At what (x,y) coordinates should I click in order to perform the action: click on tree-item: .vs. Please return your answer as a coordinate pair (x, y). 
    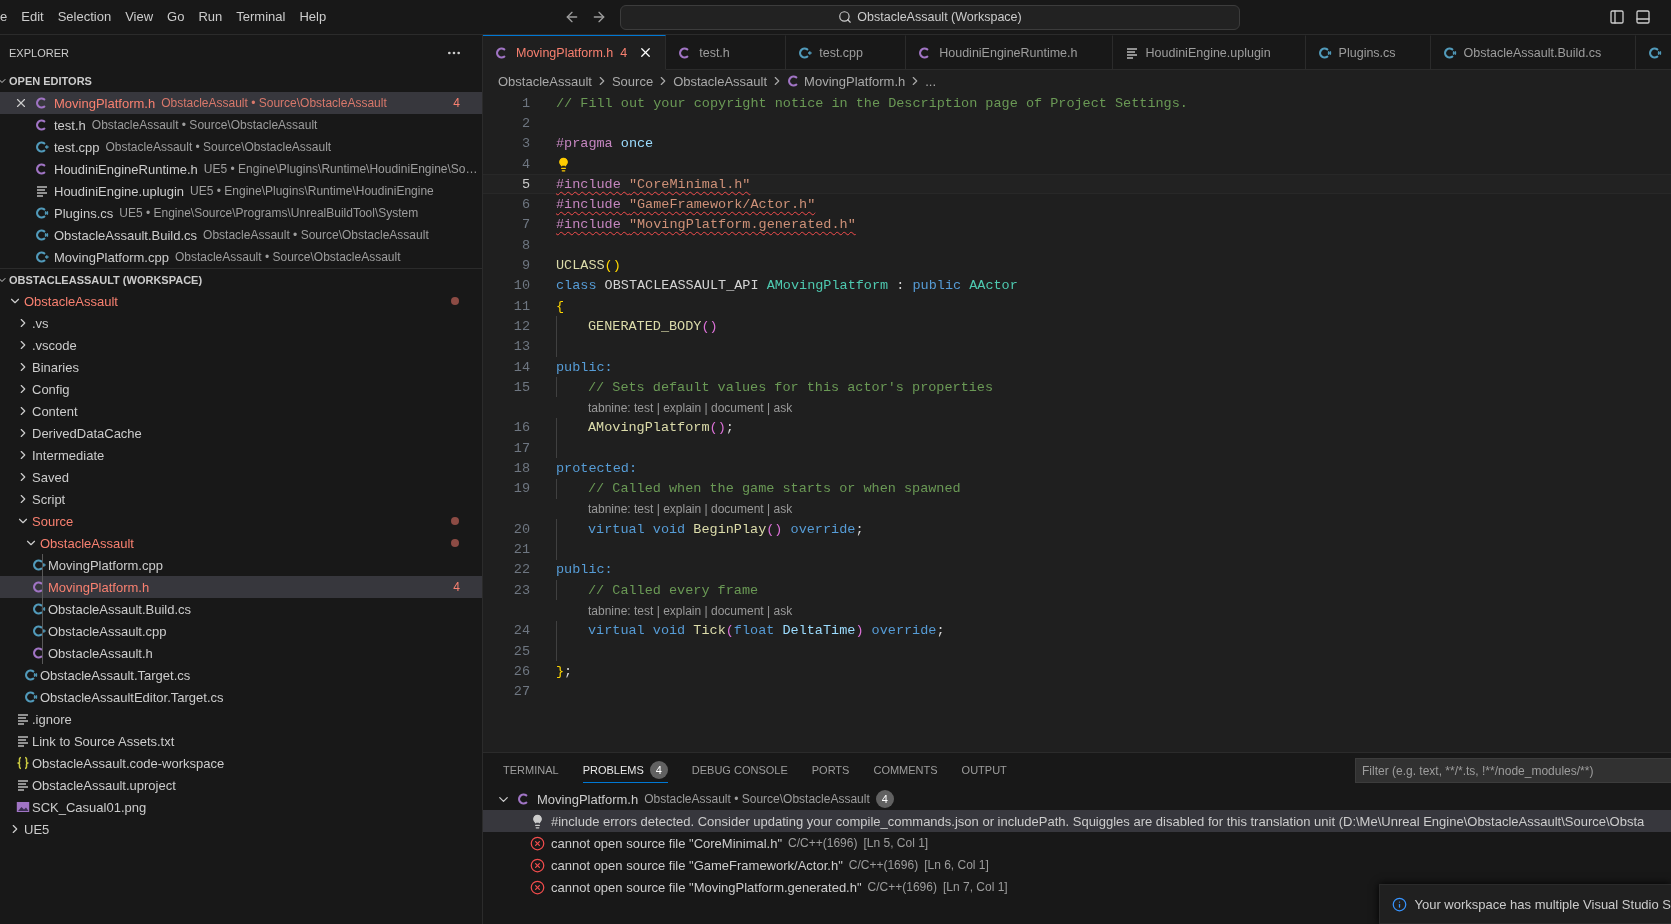
    Looking at the image, I should click on (241, 323).